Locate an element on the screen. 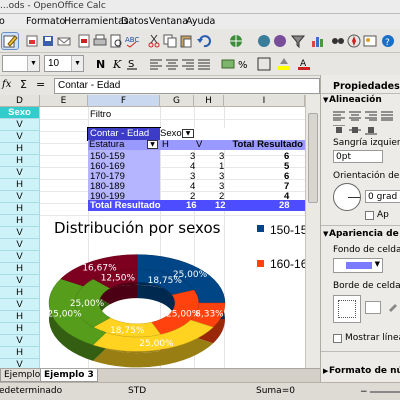  pivot-grand-total: 28 is located at coordinates (284, 205).